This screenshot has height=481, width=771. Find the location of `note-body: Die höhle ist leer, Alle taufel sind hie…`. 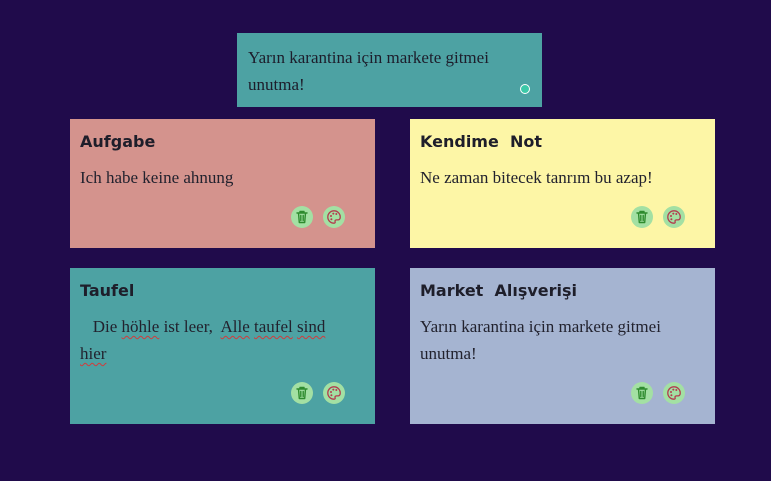

note-body: Die höhle ist leer, Alle taufel sind hie… is located at coordinates (222, 340).